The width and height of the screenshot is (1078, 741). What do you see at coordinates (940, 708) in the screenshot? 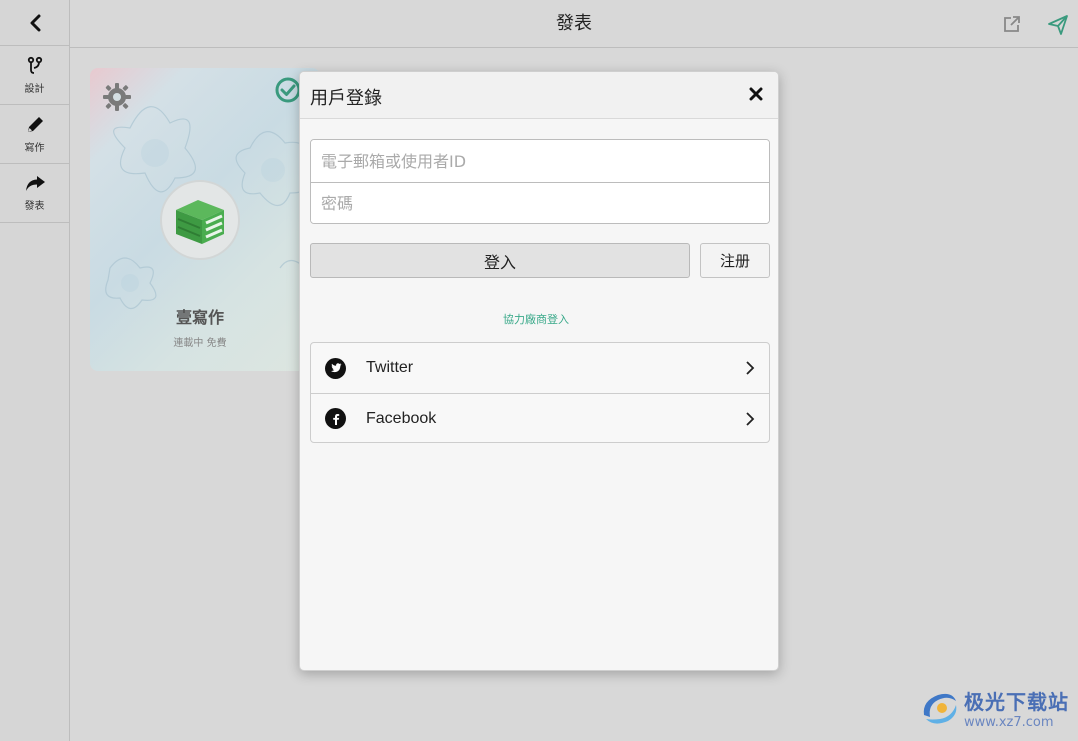
I see `watermark-logo-icon` at bounding box center [940, 708].